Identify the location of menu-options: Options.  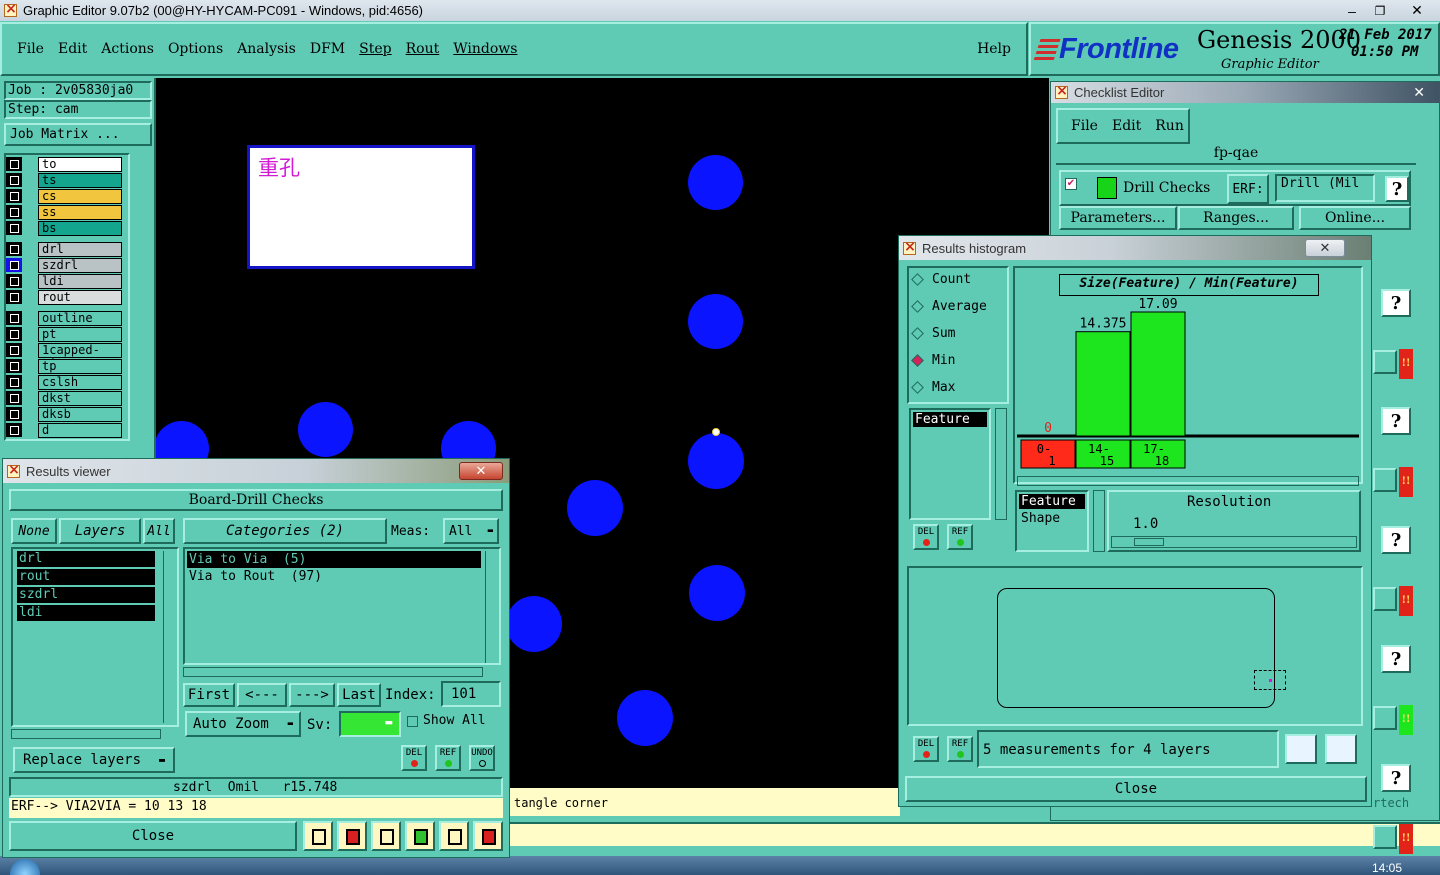
(195, 49).